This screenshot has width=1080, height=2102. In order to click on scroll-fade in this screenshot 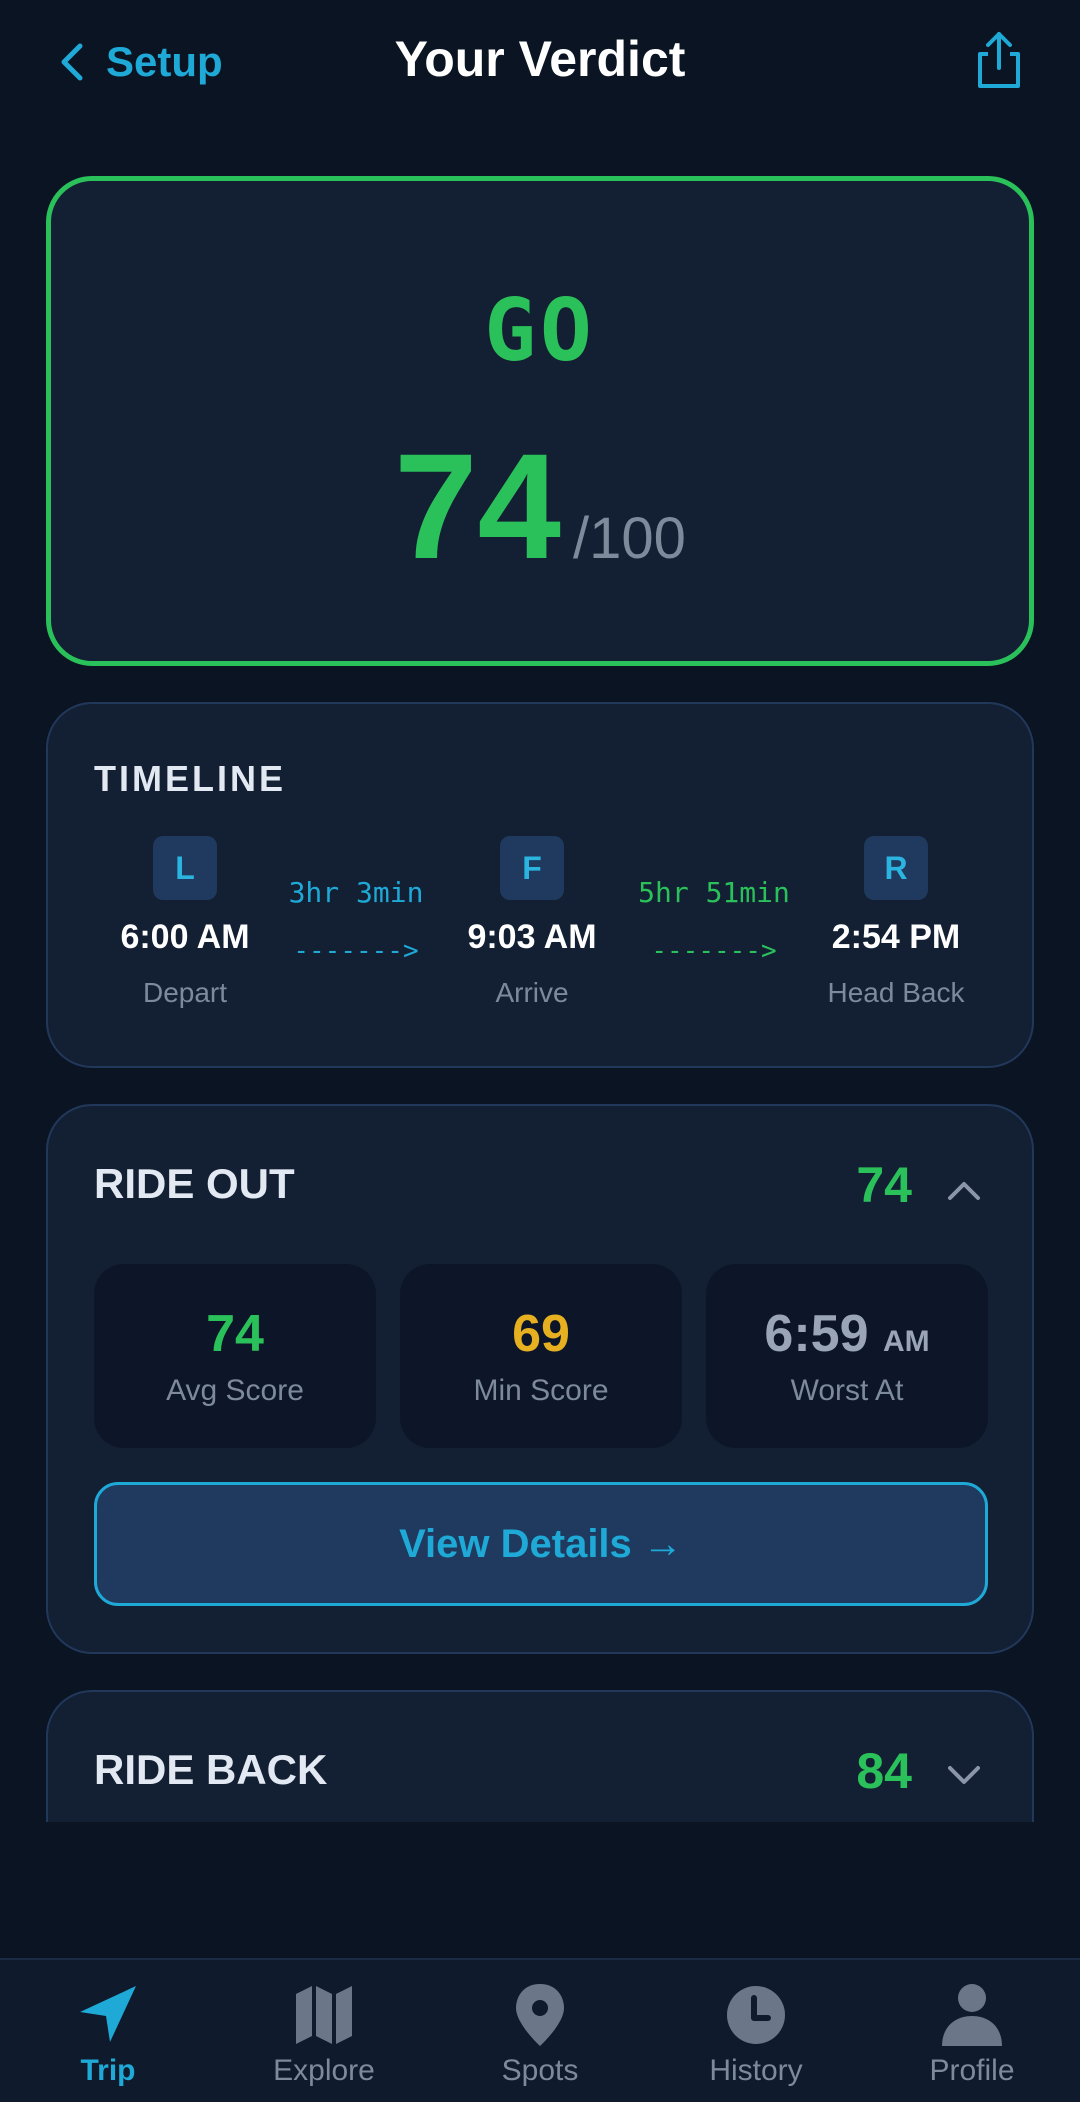, I will do `click(540, 1892)`.